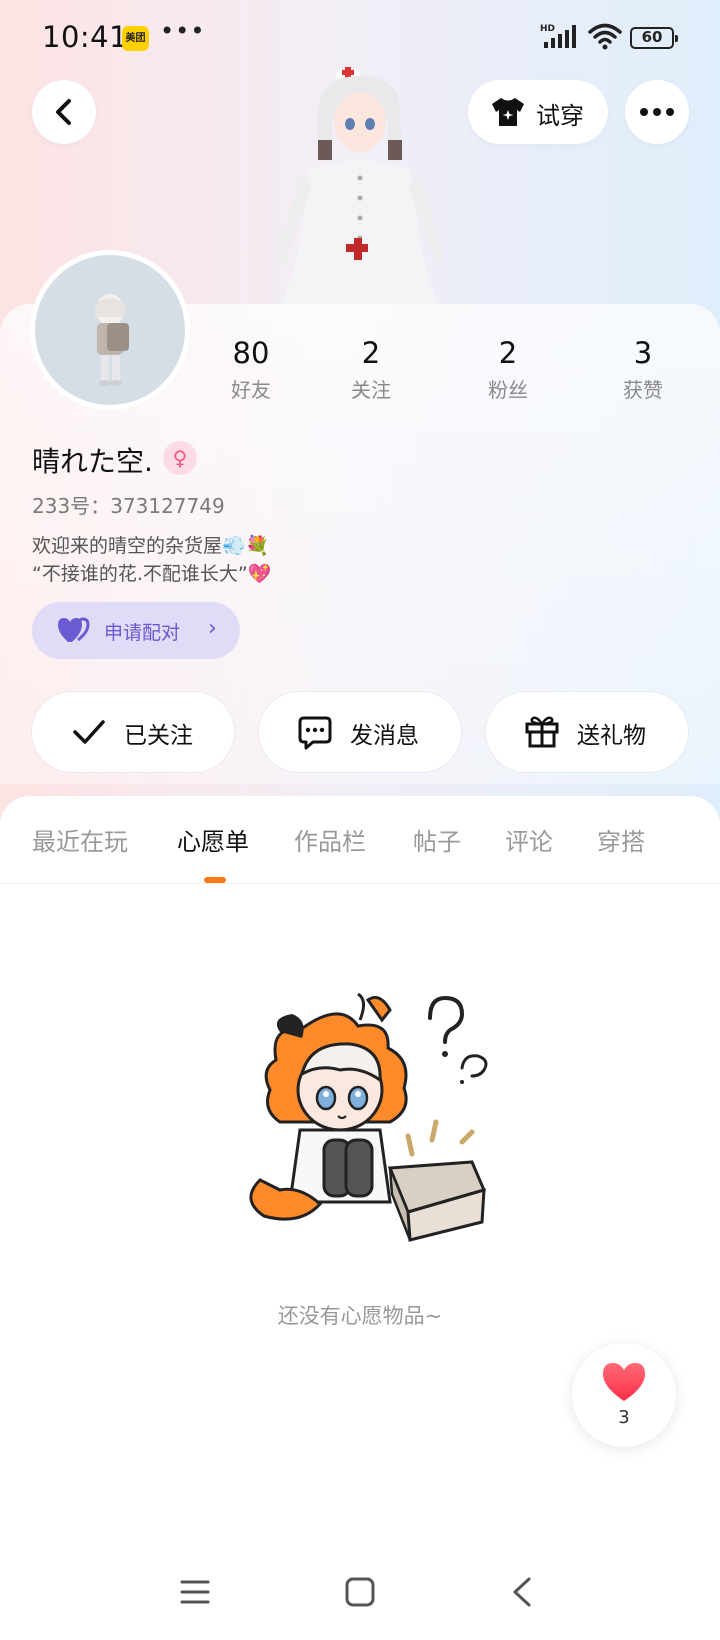 This screenshot has height=1640, width=720. What do you see at coordinates (195, 1592) in the screenshot?
I see `menu-icon` at bounding box center [195, 1592].